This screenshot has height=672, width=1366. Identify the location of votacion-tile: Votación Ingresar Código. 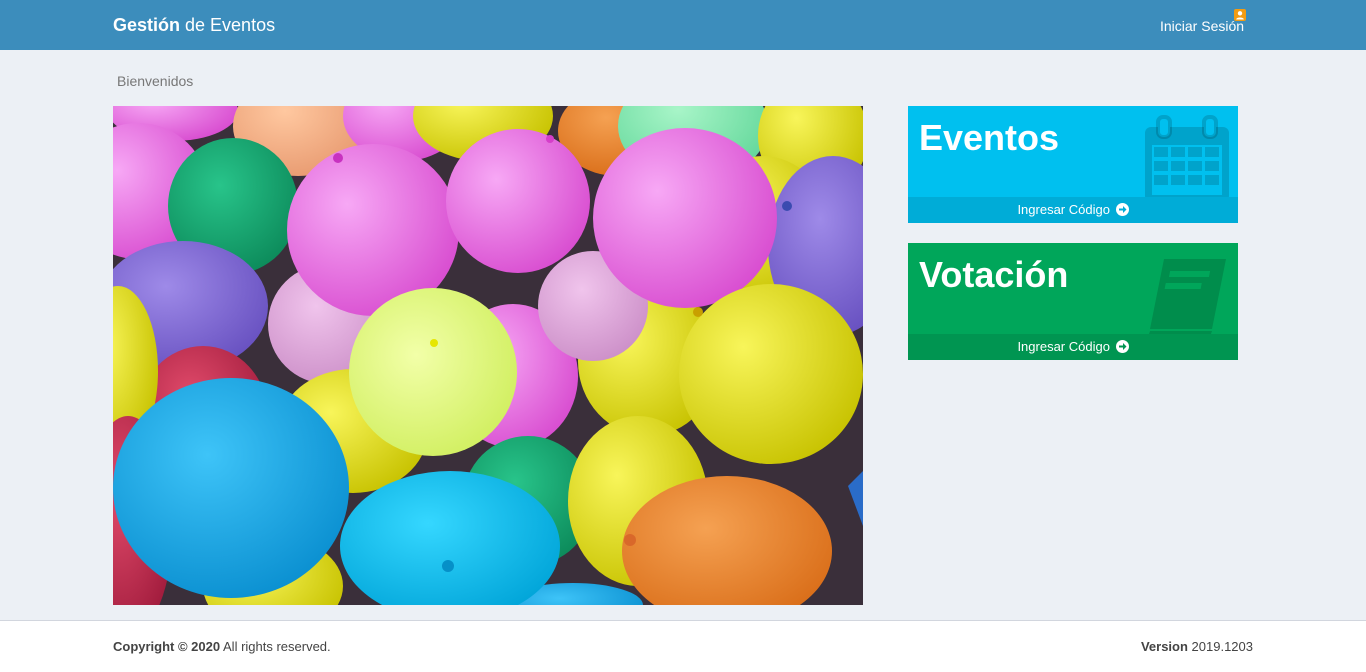
(1073, 301).